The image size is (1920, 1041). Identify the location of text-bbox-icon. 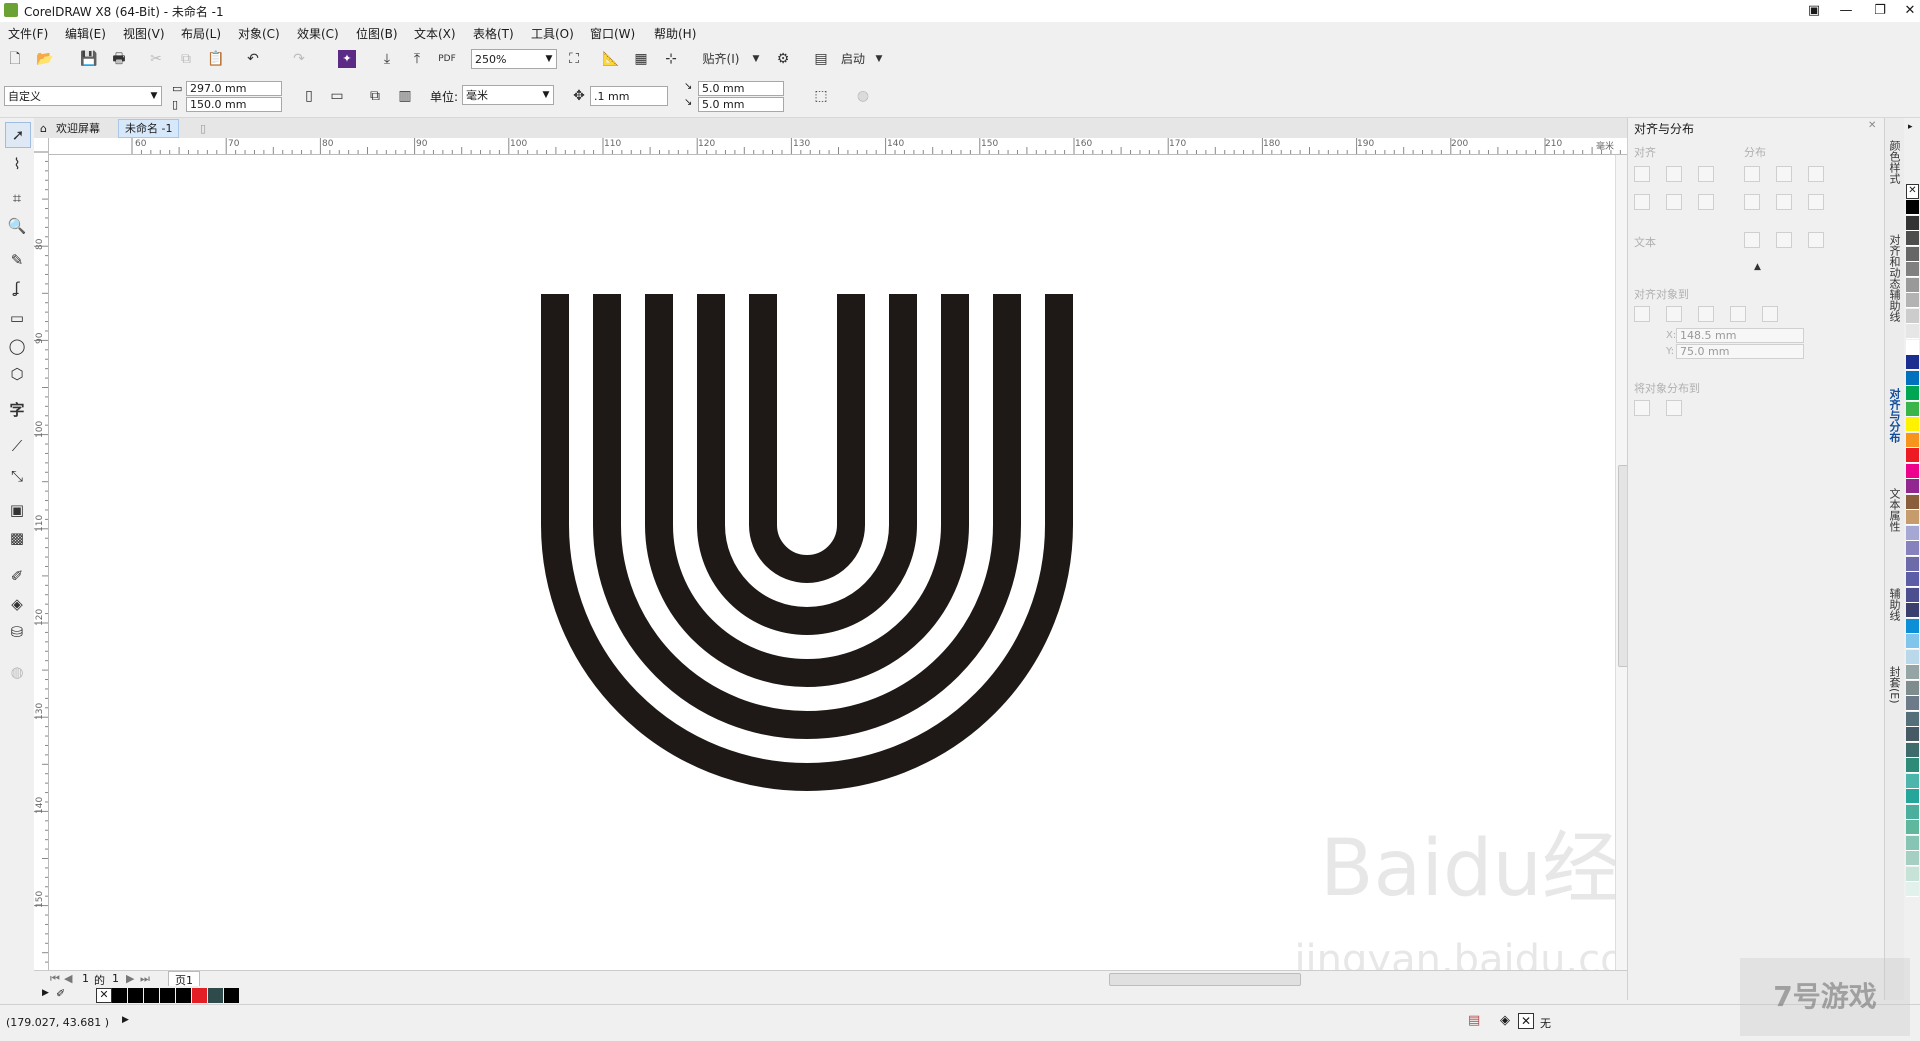
(1816, 240).